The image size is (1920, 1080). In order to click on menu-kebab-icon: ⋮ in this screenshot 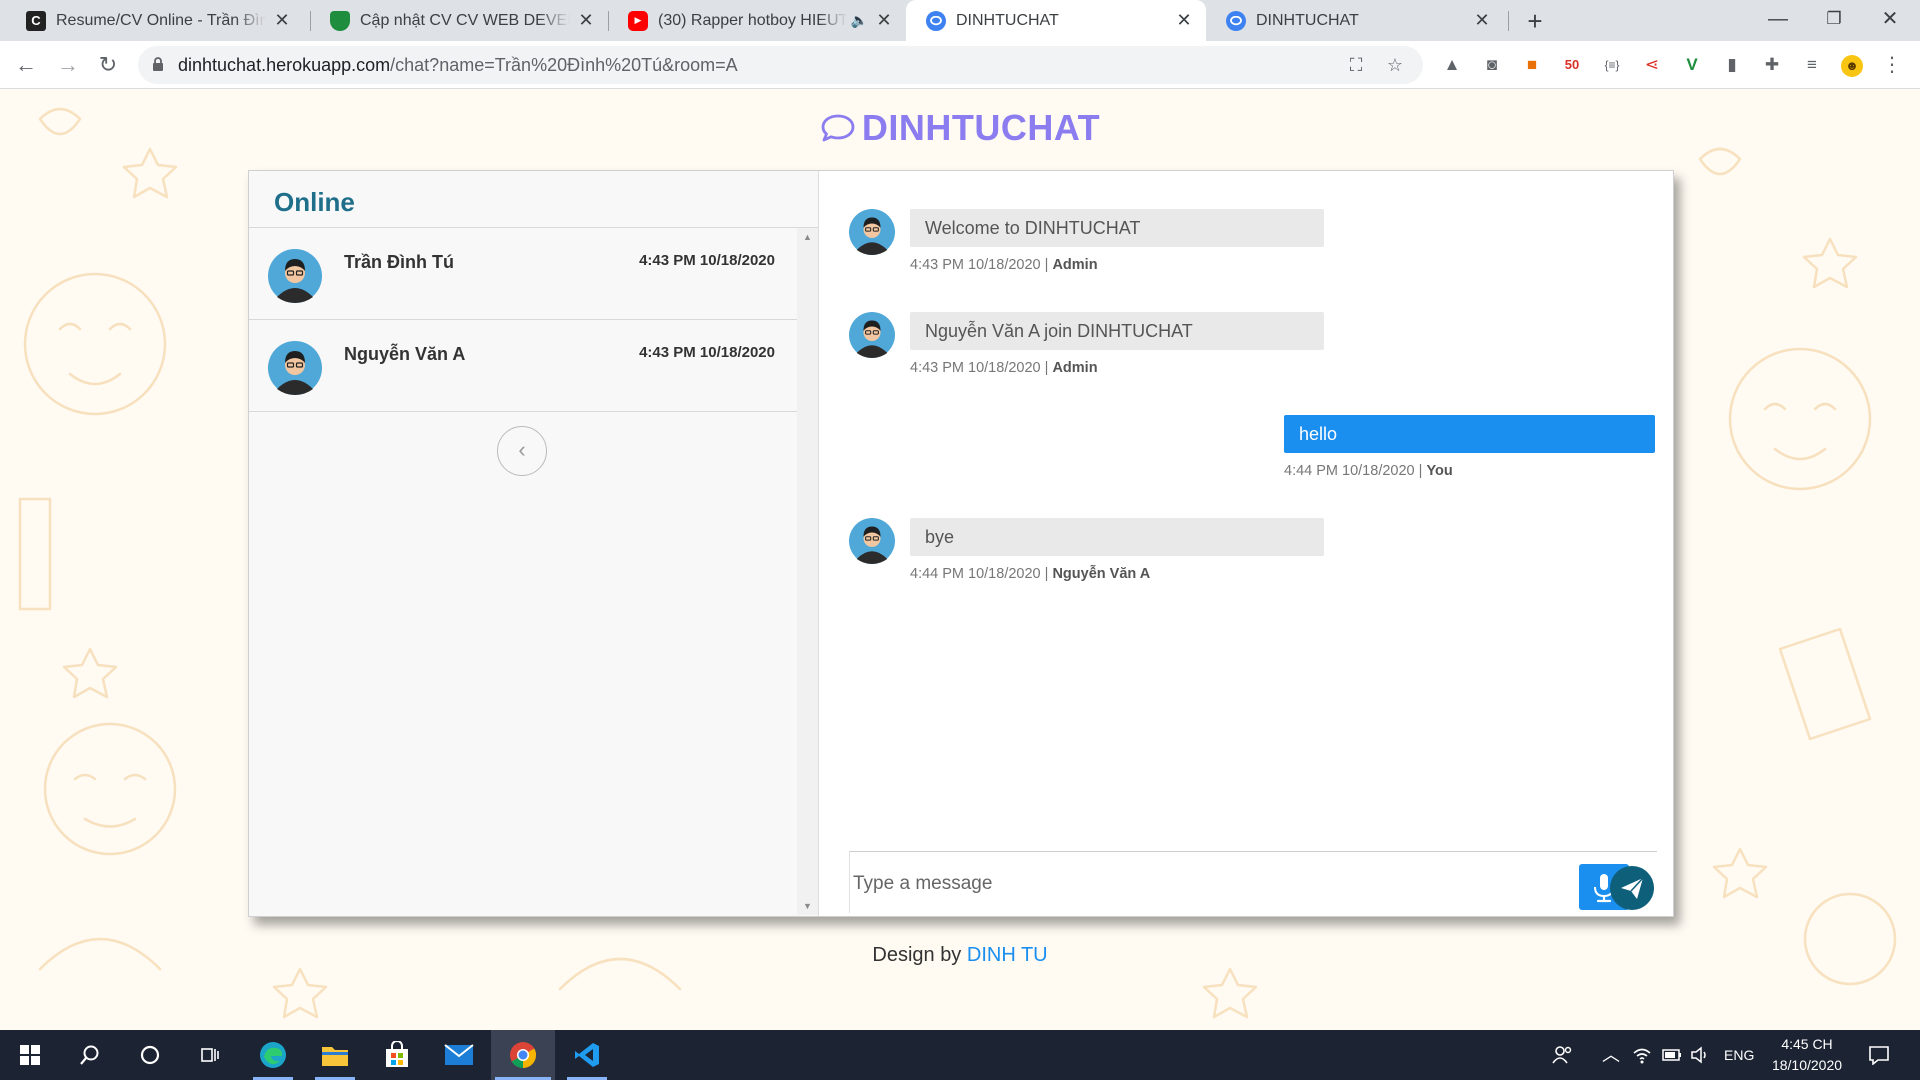, I will do `click(1892, 65)`.